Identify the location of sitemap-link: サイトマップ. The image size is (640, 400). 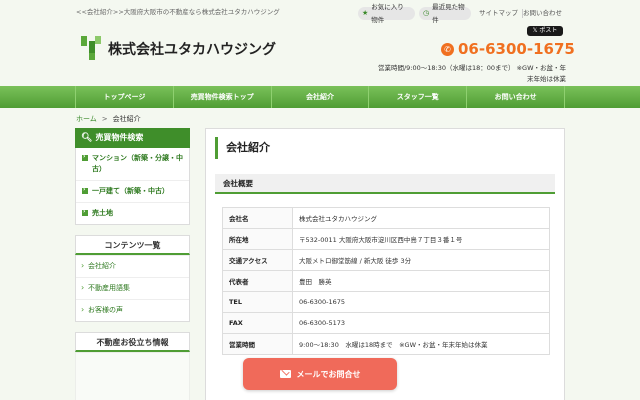
(501, 13).